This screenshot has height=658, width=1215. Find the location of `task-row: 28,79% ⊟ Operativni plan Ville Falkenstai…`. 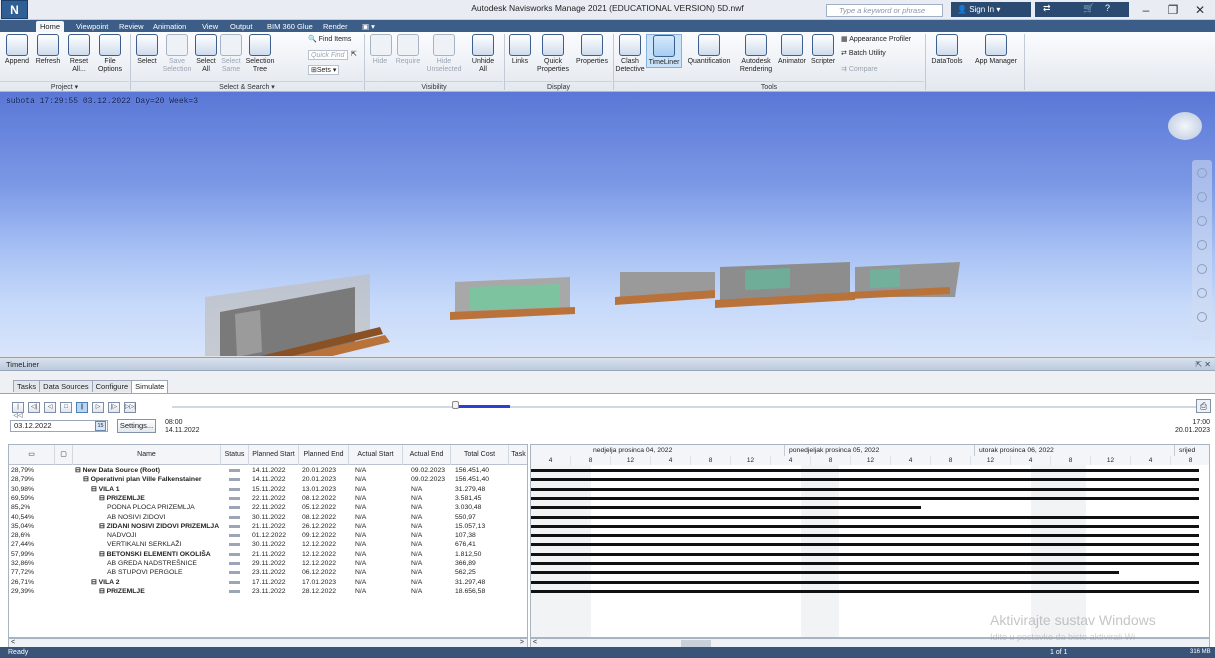

task-row: 28,79% ⊟ Operativni plan Ville Falkenstai… is located at coordinates (268, 479).